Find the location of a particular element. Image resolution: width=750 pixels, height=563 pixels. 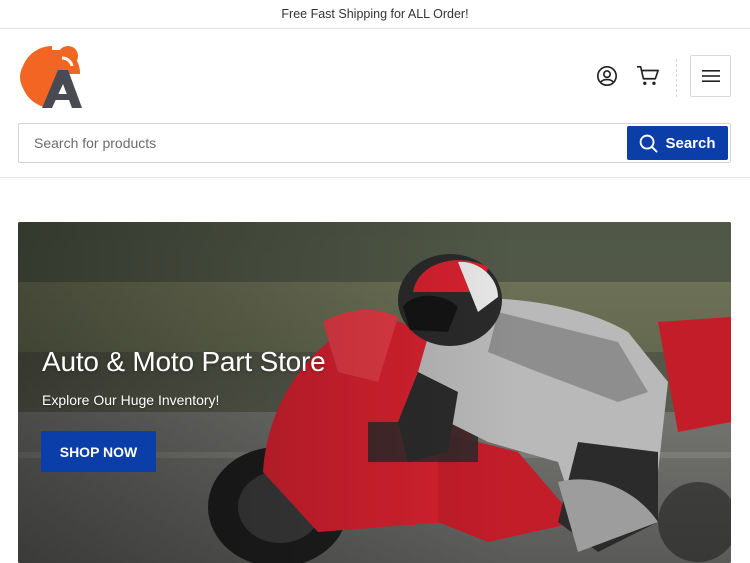

header-divider is located at coordinates (676, 78).